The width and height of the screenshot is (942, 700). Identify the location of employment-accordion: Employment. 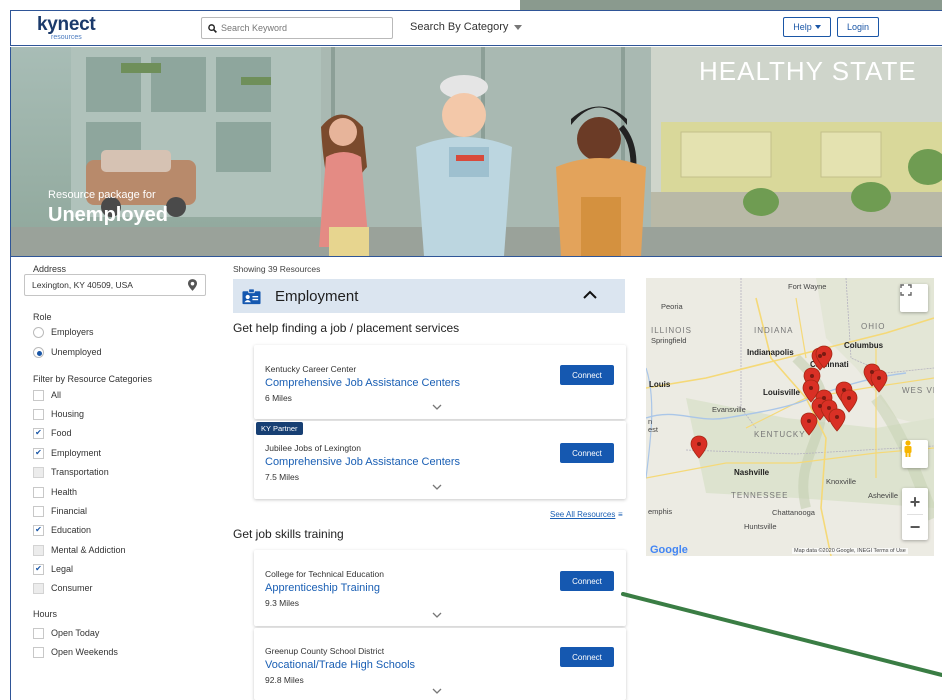
(429, 296).